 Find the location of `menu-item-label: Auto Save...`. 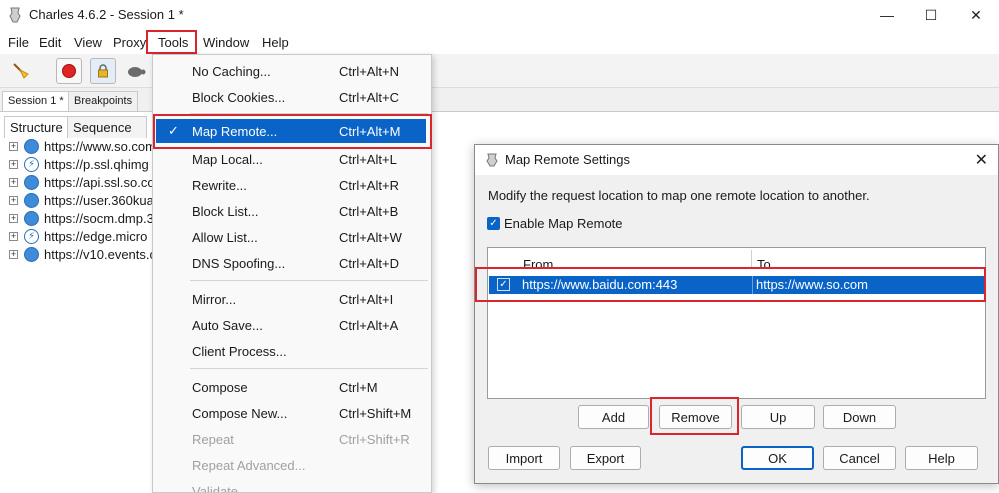

menu-item-label: Auto Save... is located at coordinates (227, 325).